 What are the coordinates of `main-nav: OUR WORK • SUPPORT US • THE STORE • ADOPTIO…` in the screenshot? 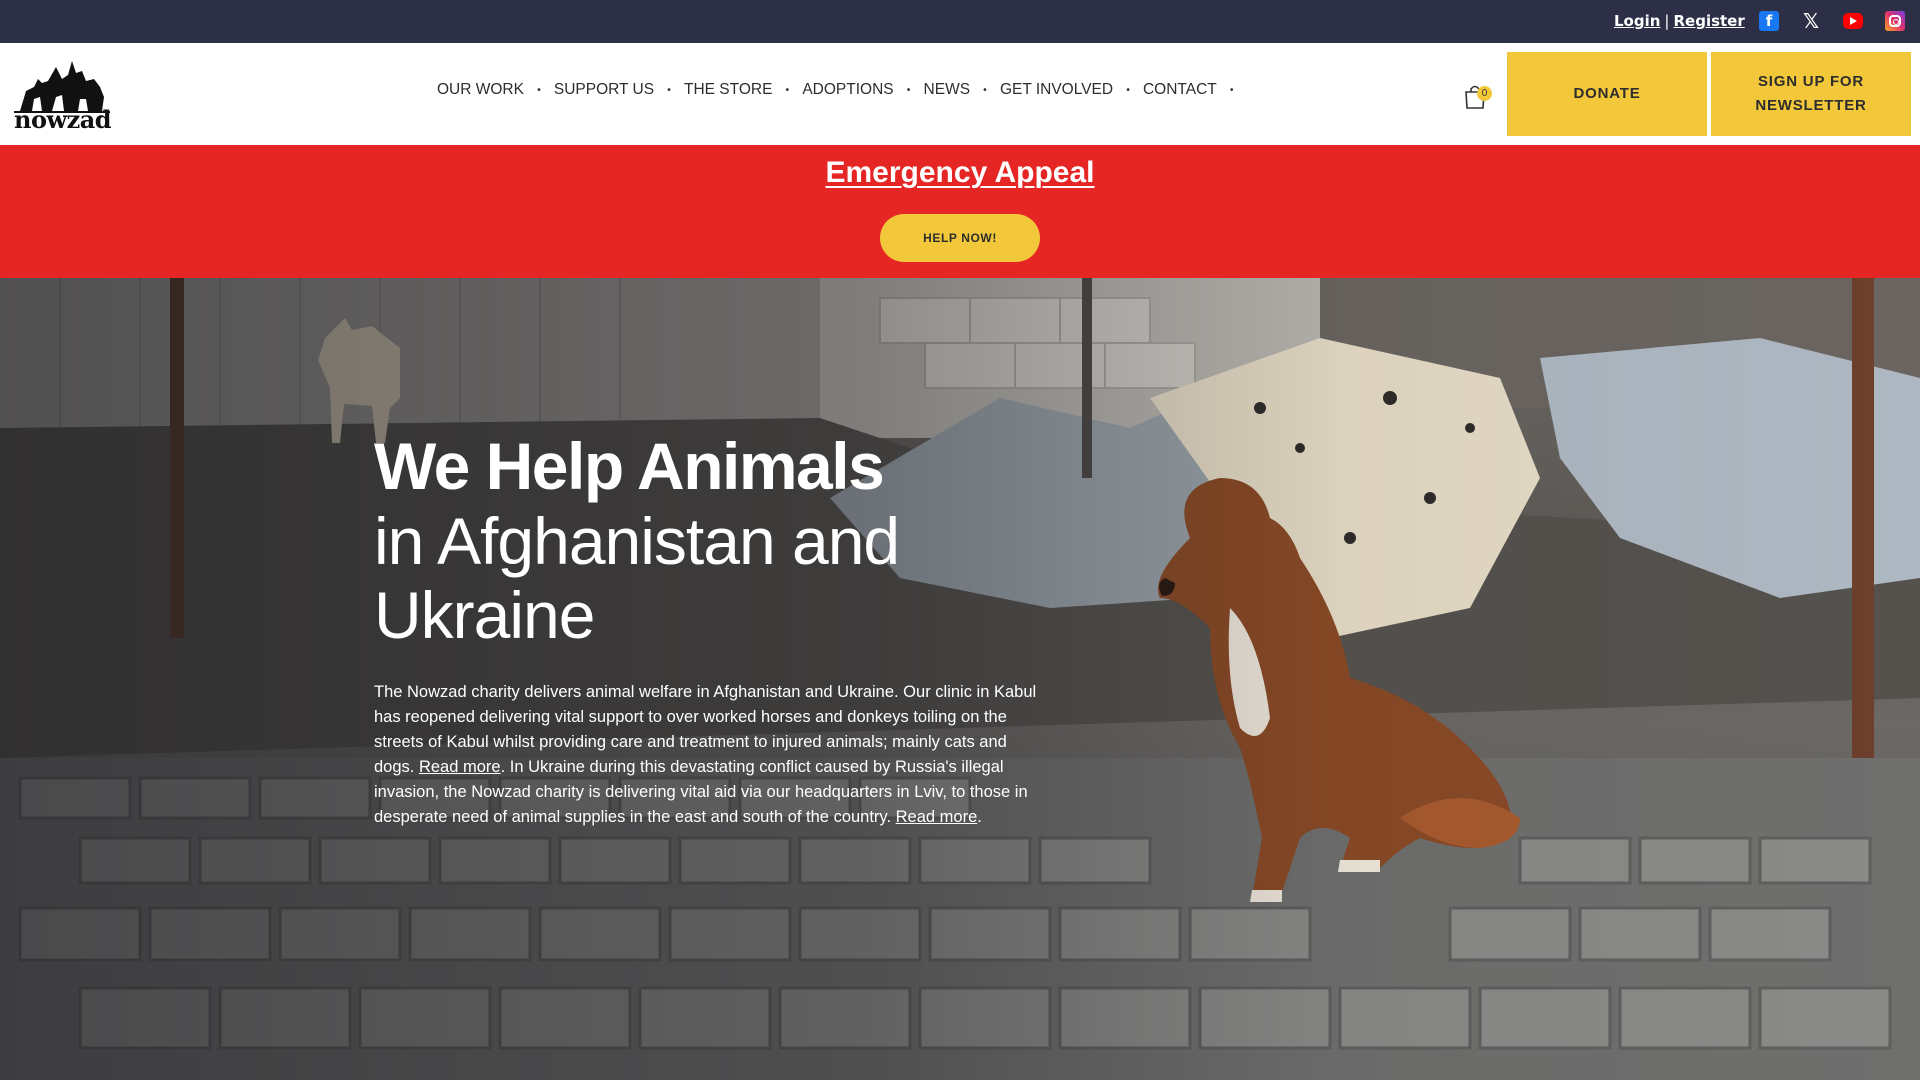 It's located at (842, 90).